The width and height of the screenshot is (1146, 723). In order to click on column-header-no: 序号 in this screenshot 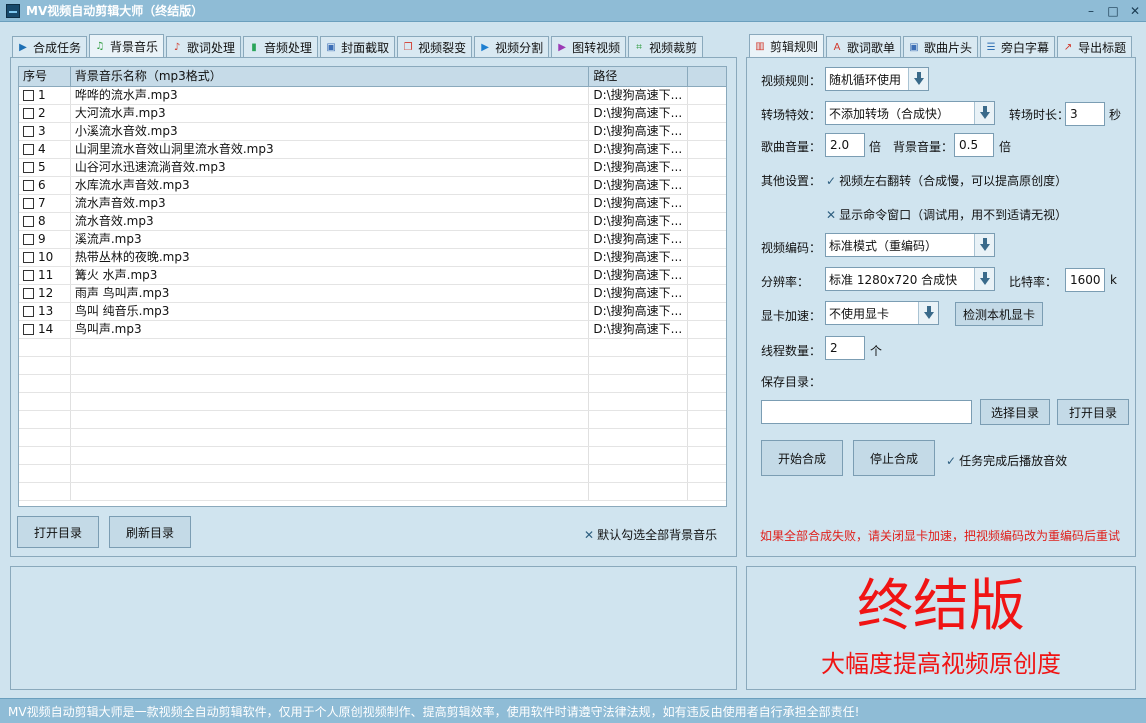, I will do `click(45, 76)`.